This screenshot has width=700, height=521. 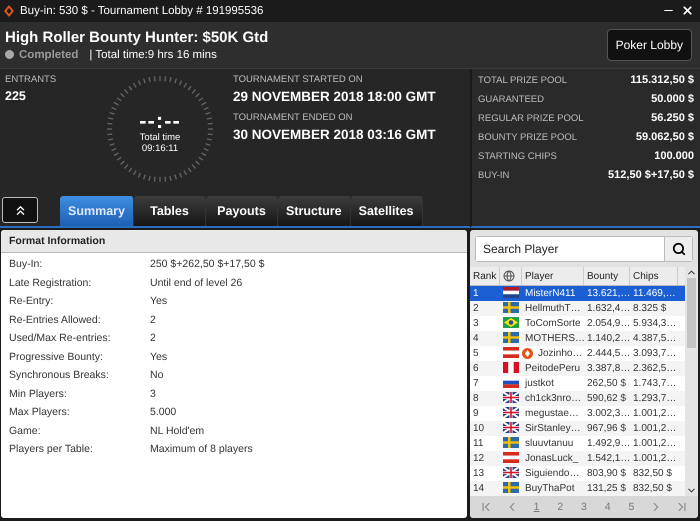 What do you see at coordinates (674, 156) in the screenshot?
I see `prize-value: 100.000` at bounding box center [674, 156].